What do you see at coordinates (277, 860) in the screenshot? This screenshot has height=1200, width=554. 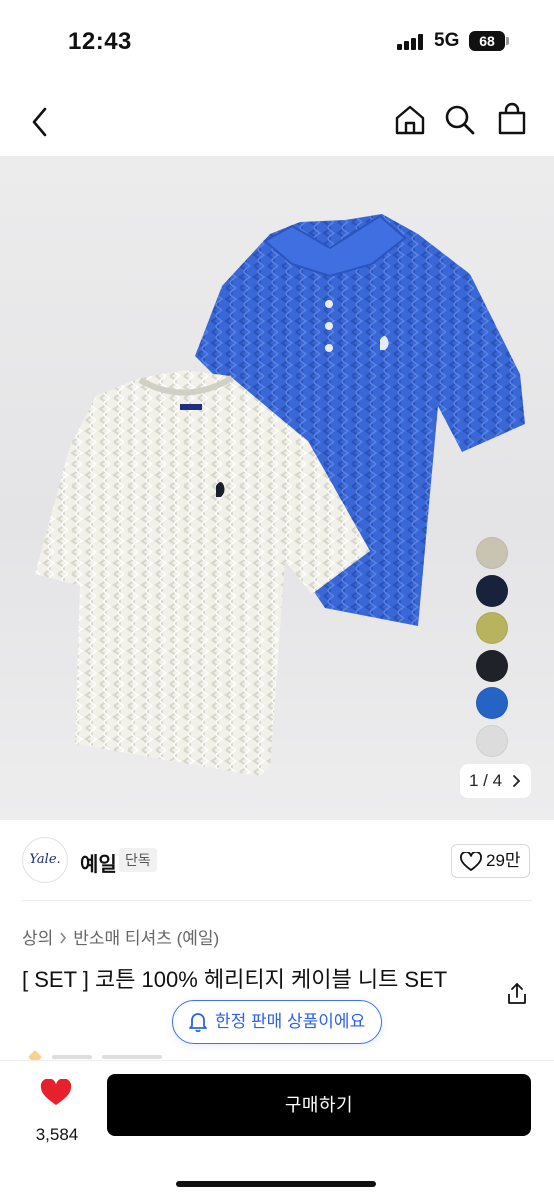 I see `brand-row: Yale. 예일 단독 29만` at bounding box center [277, 860].